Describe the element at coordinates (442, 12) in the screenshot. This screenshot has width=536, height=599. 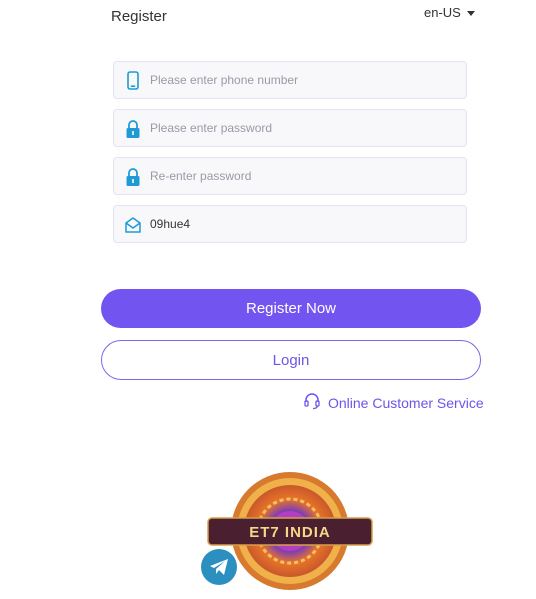
I see `language-label: en-US` at that location.